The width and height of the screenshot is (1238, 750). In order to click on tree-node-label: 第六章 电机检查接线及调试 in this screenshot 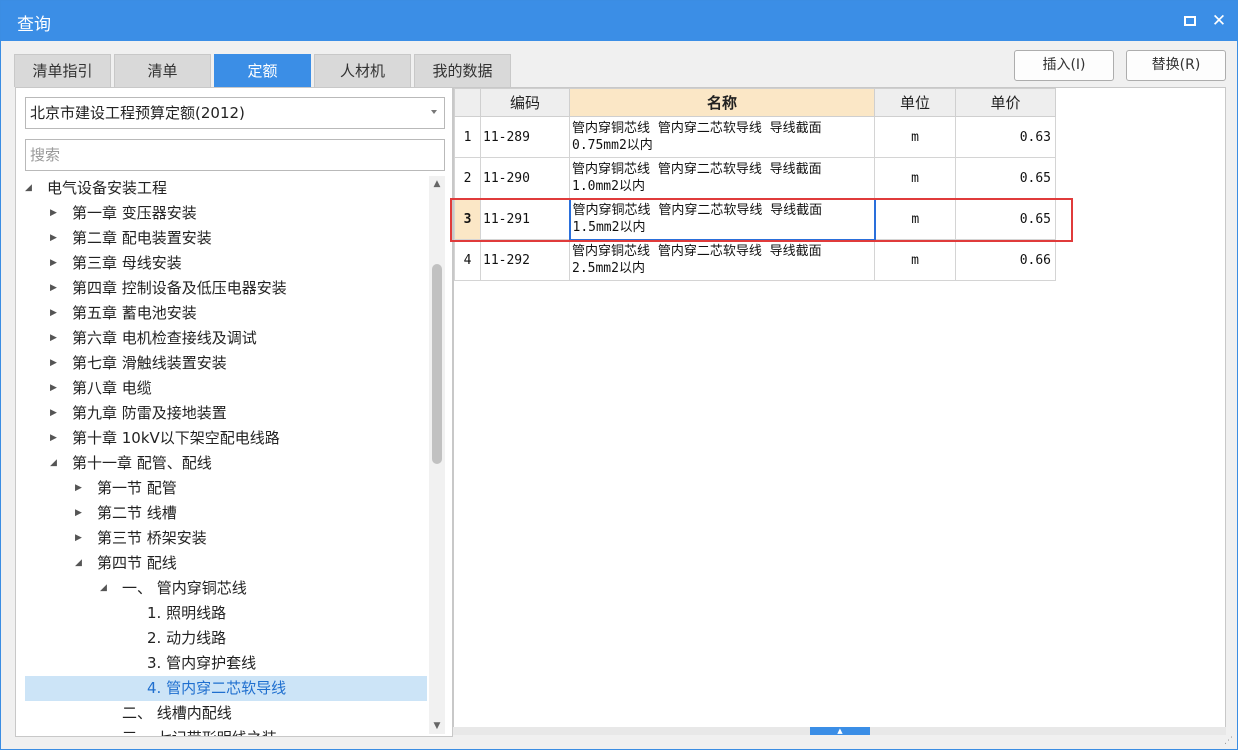, I will do `click(164, 338)`.